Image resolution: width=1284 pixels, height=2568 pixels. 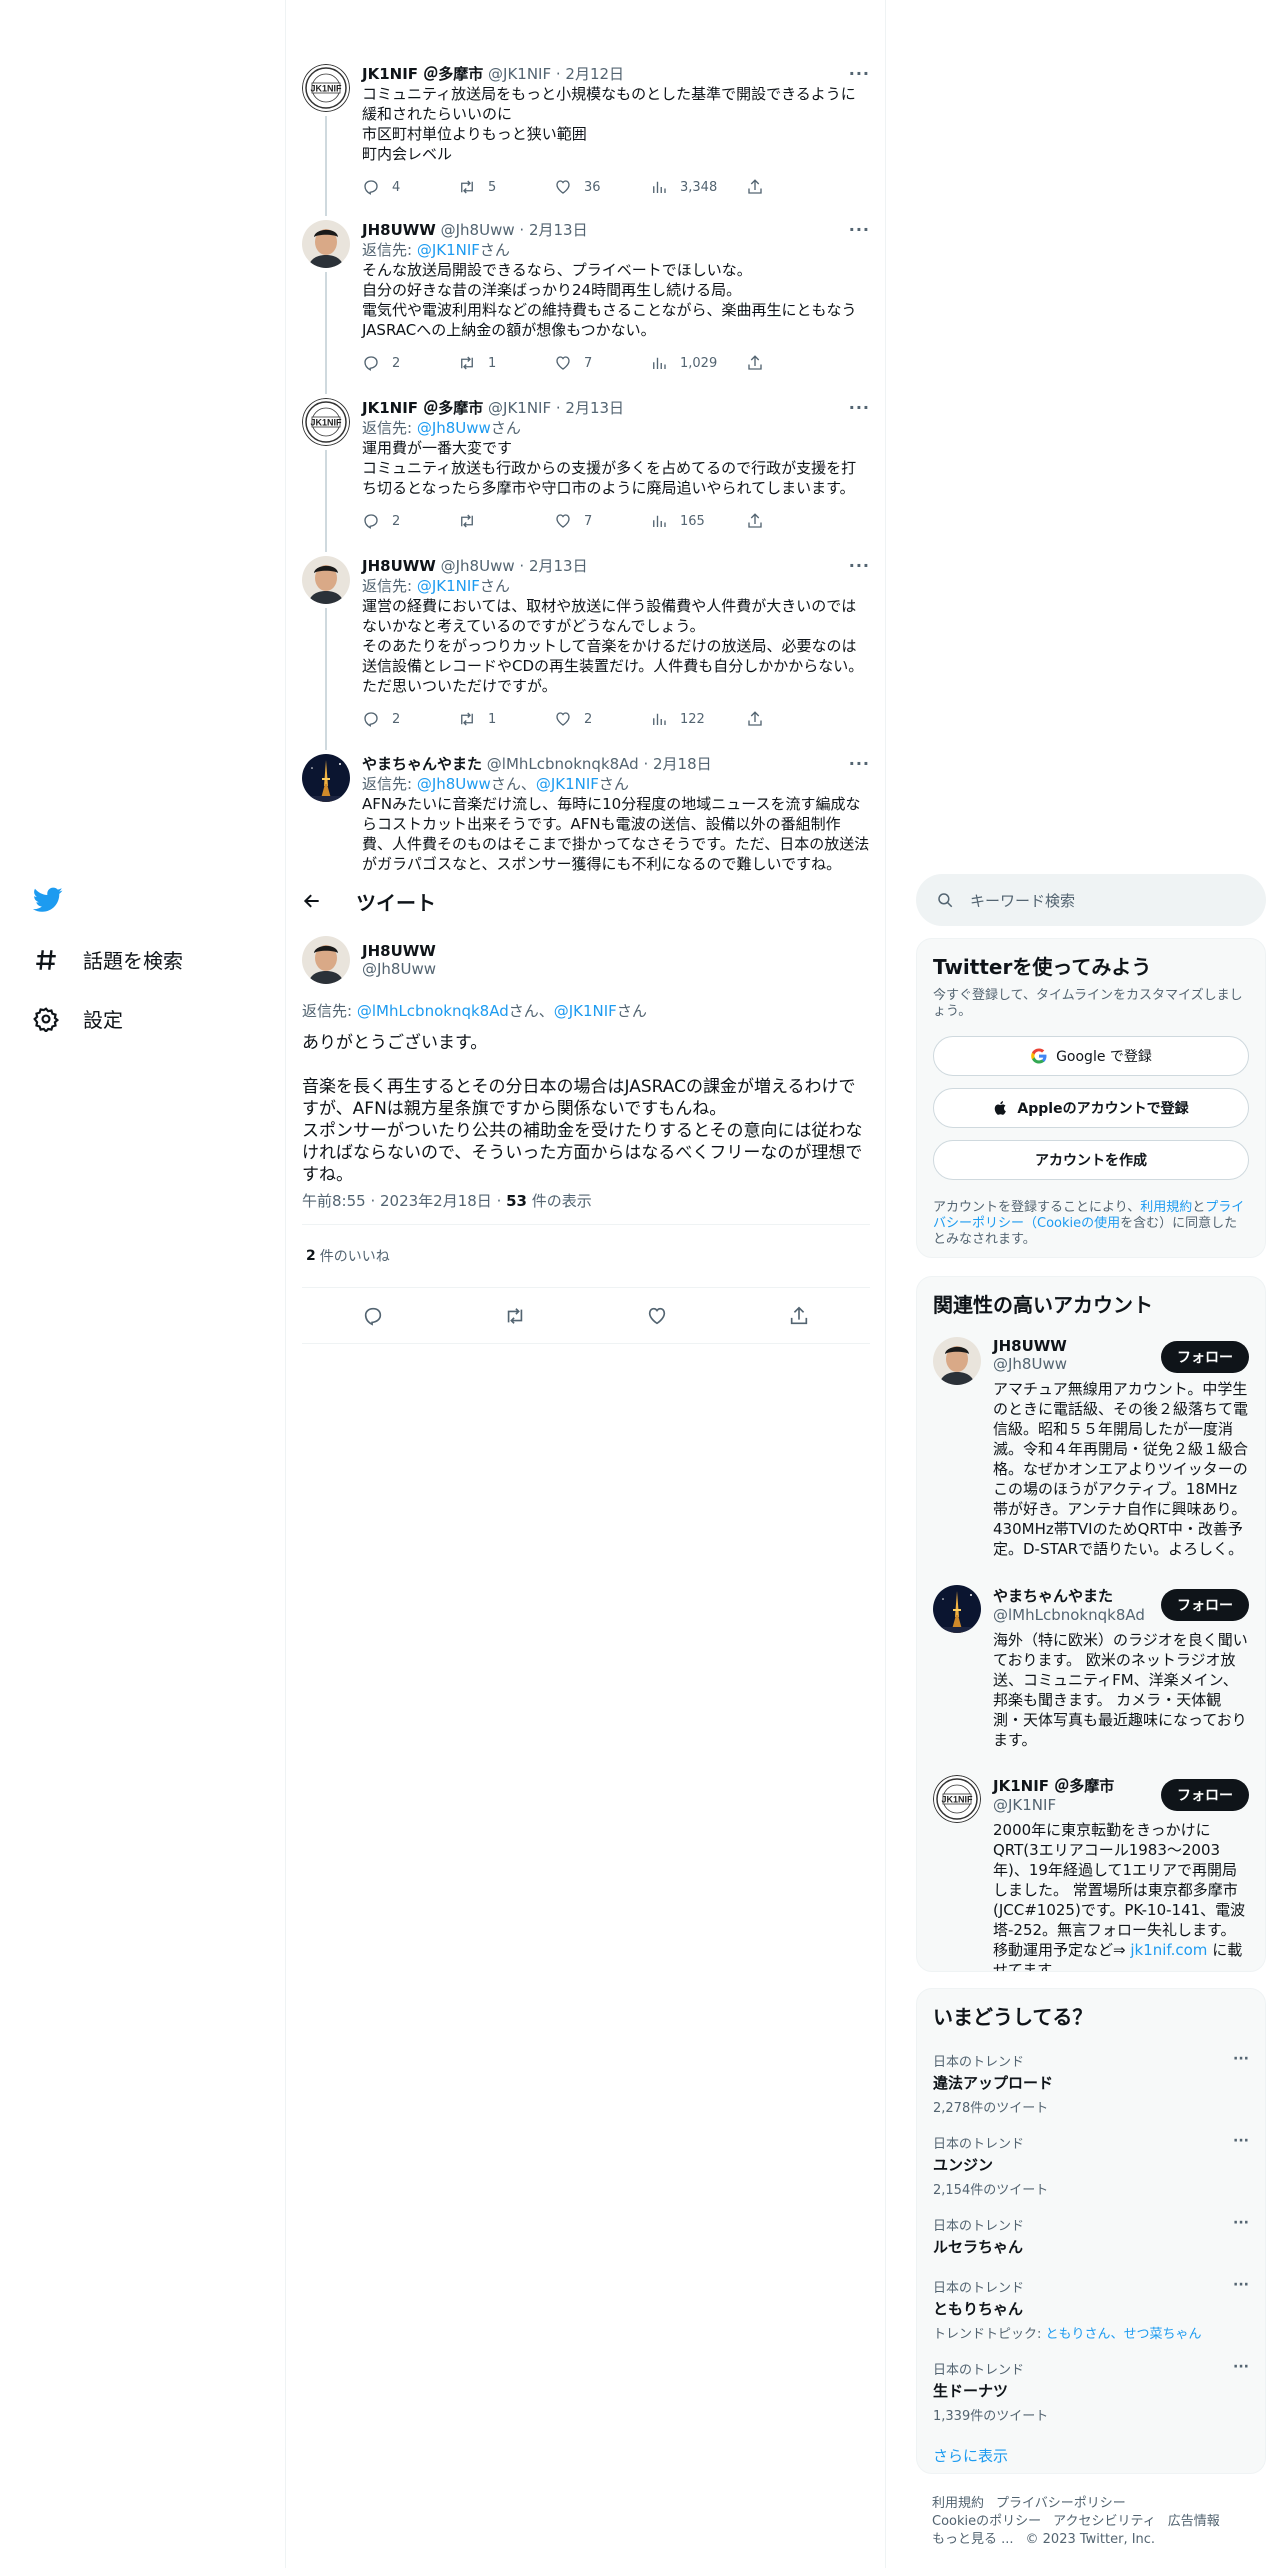 What do you see at coordinates (1166, 1207) in the screenshot?
I see `terms-link: 利用規約` at bounding box center [1166, 1207].